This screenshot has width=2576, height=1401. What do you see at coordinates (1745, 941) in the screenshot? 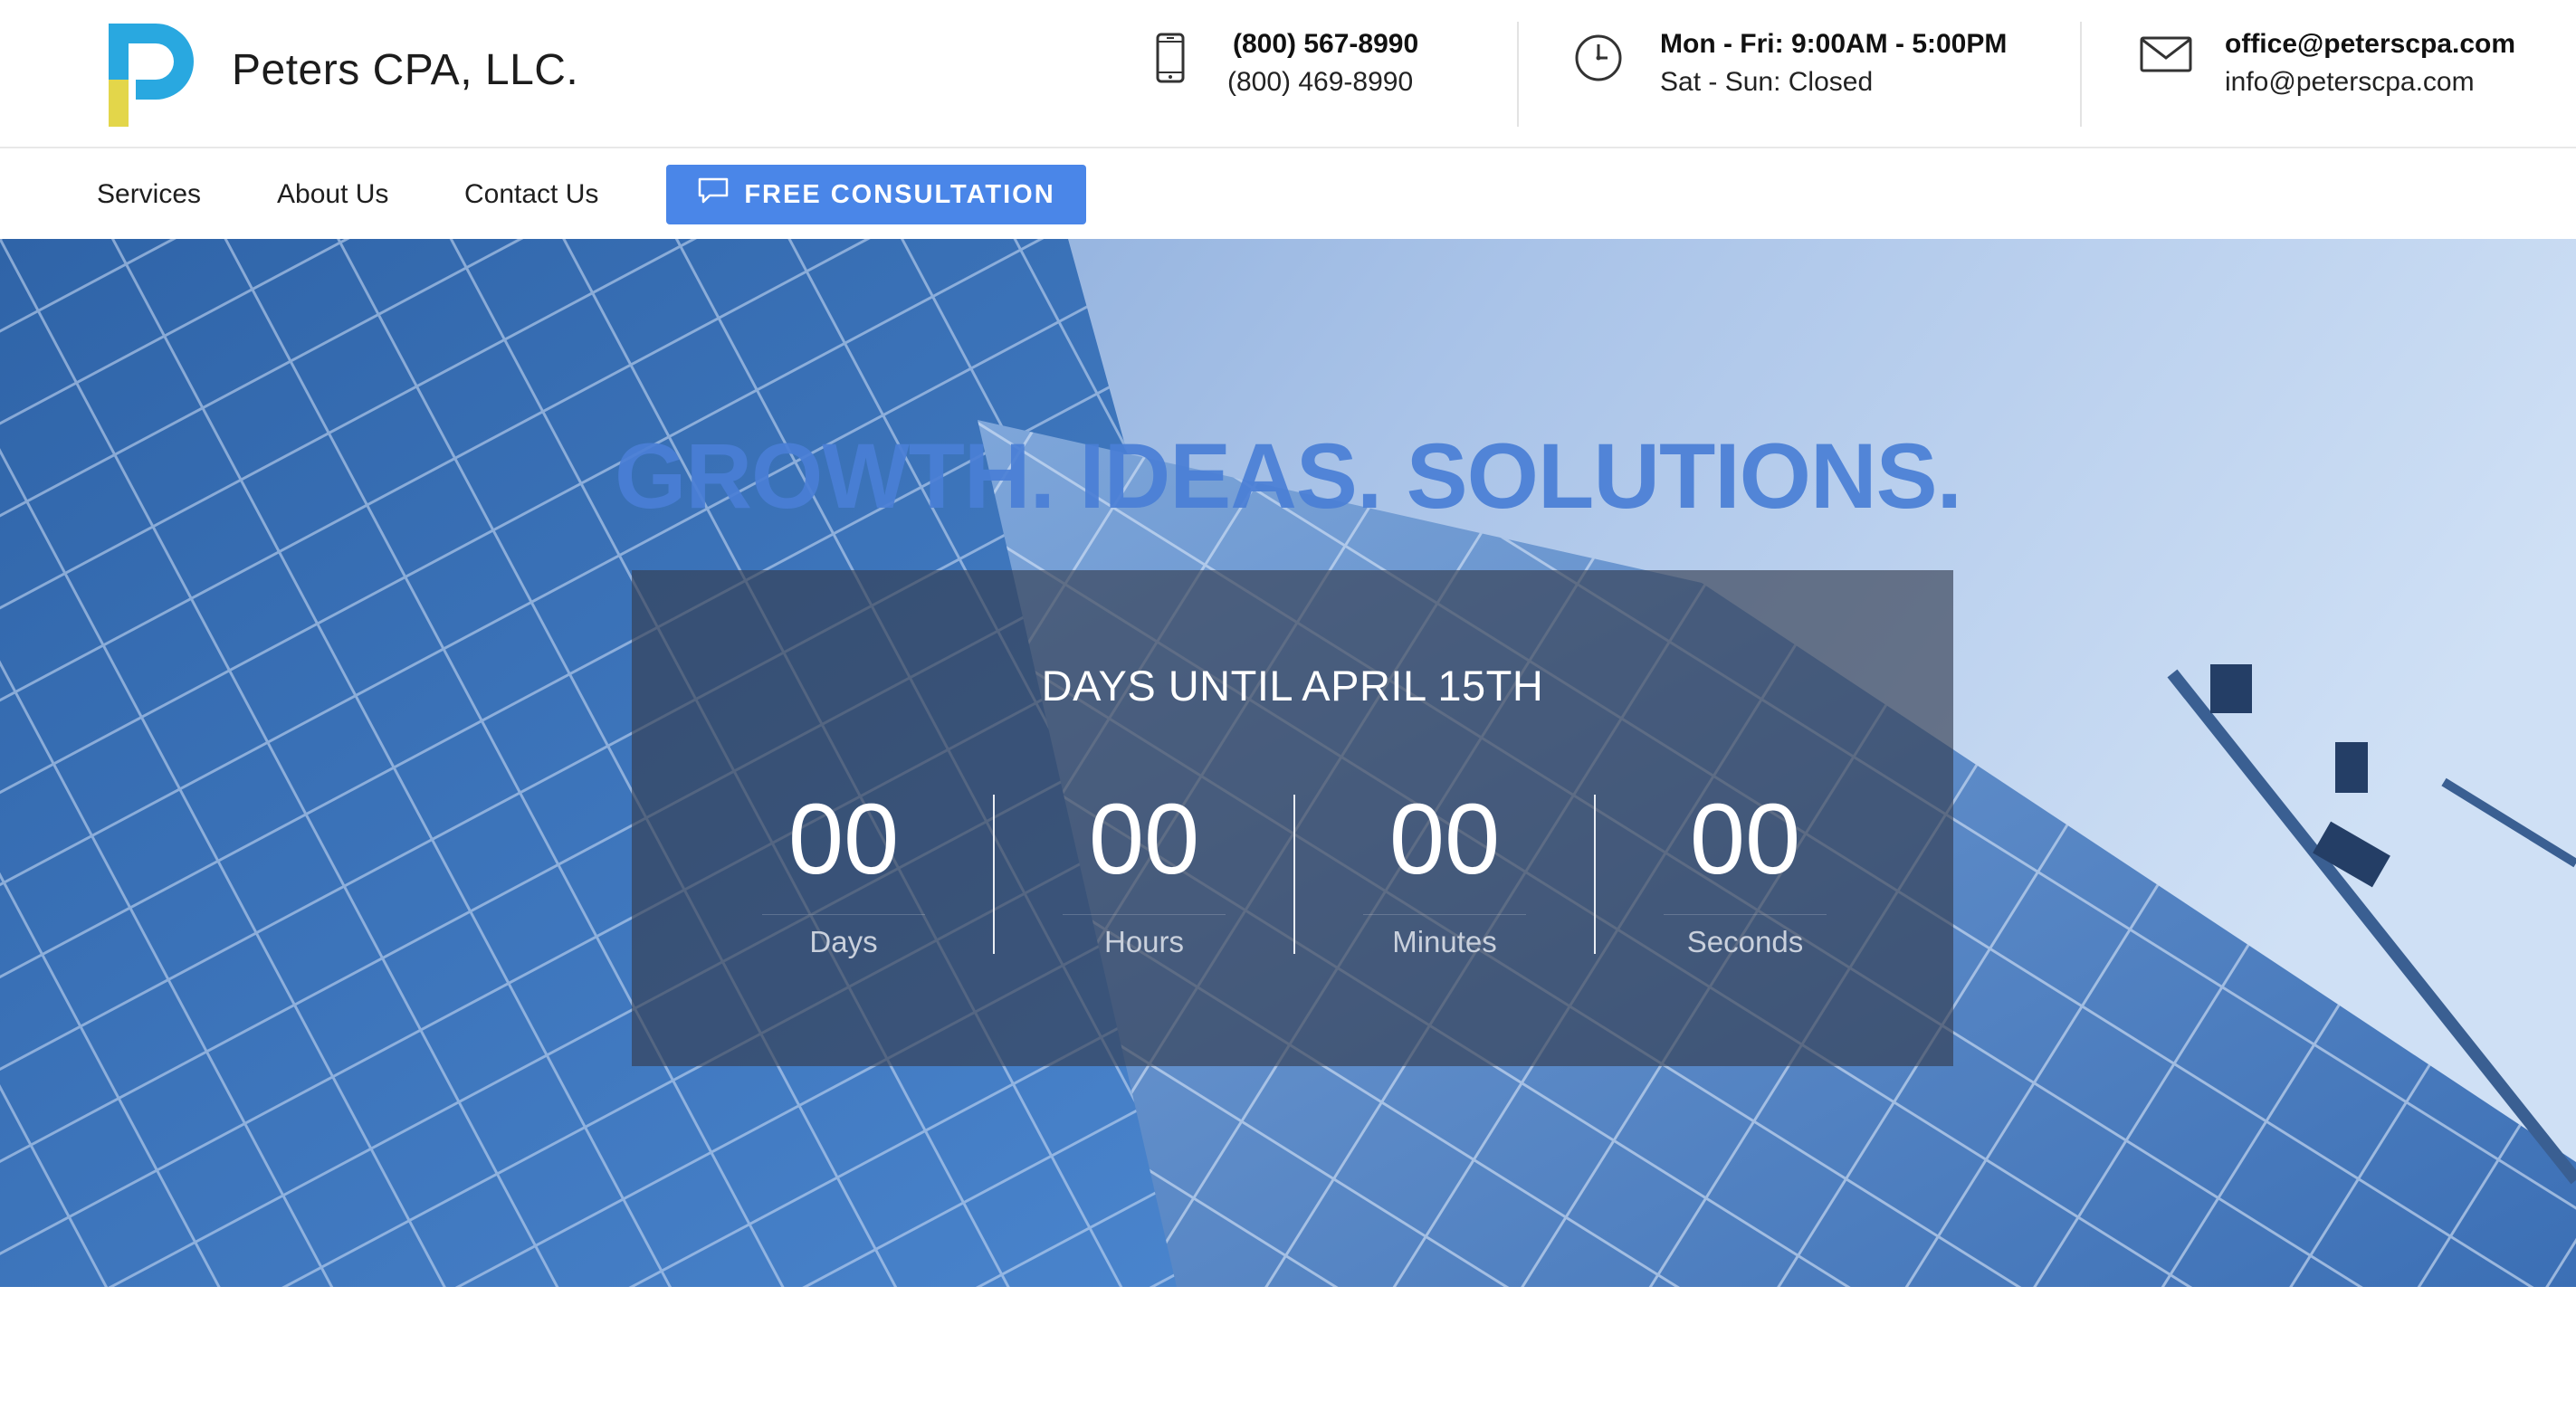
I see `countdown-label: Seconds` at bounding box center [1745, 941].